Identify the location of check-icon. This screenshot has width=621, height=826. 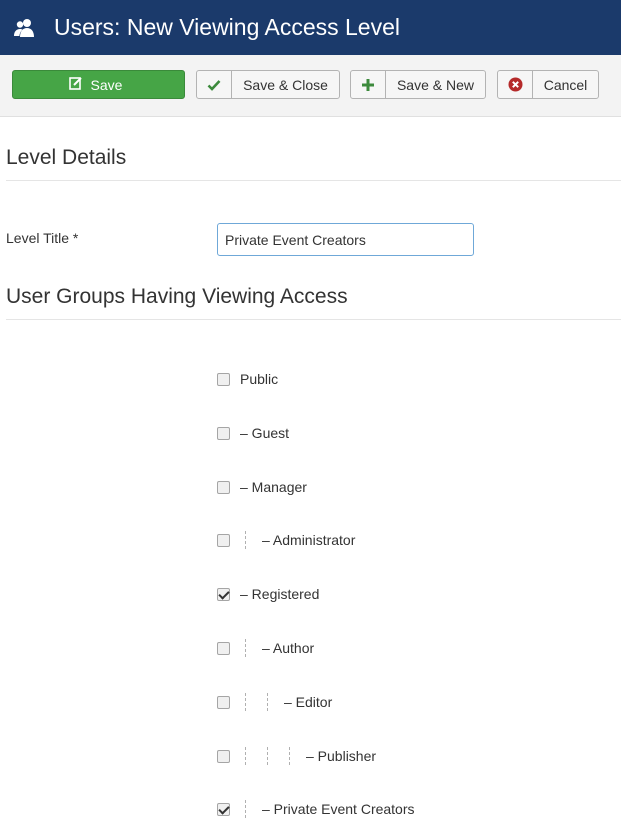
(214, 84).